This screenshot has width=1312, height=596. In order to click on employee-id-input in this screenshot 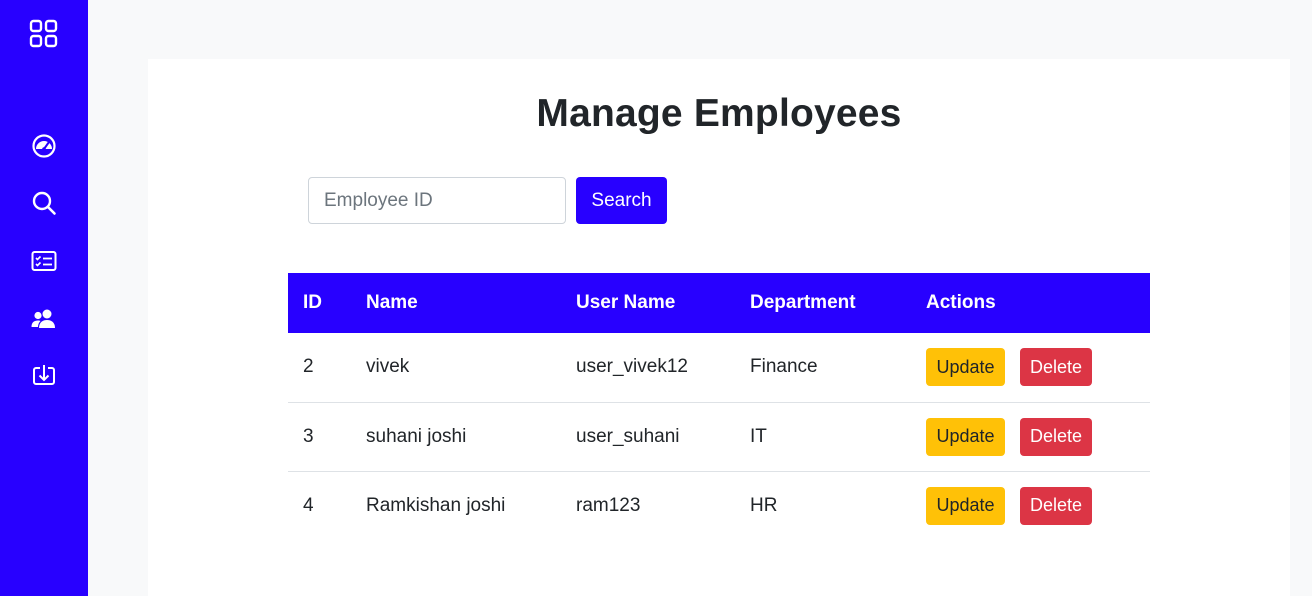, I will do `click(437, 200)`.